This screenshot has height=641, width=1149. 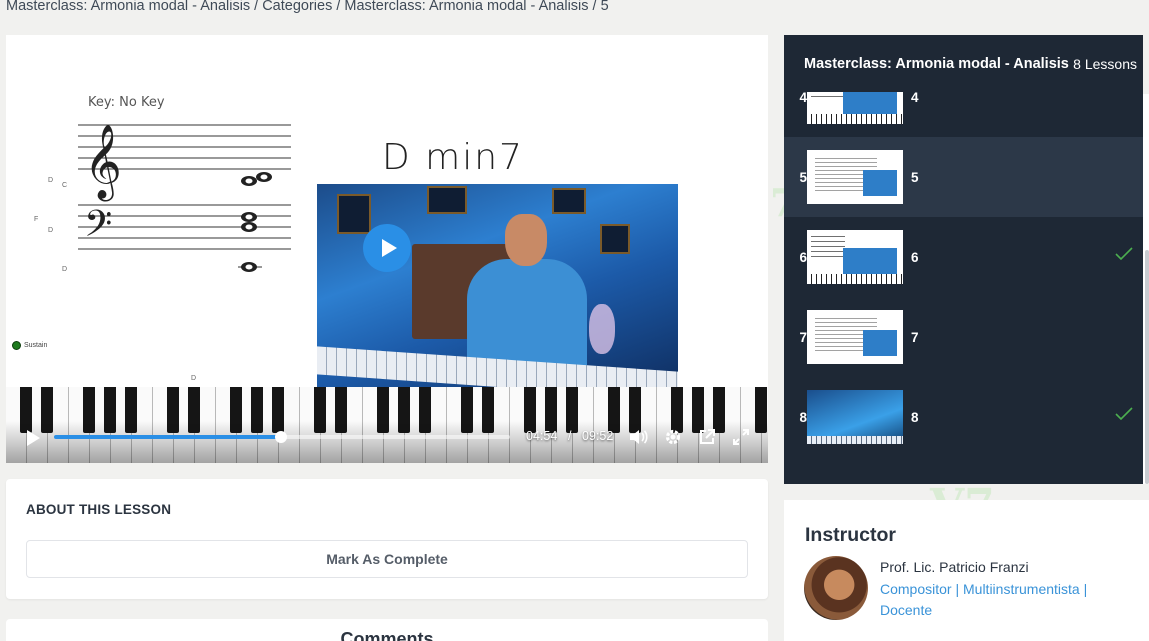 I want to click on comments-card: Comments, so click(x=387, y=630).